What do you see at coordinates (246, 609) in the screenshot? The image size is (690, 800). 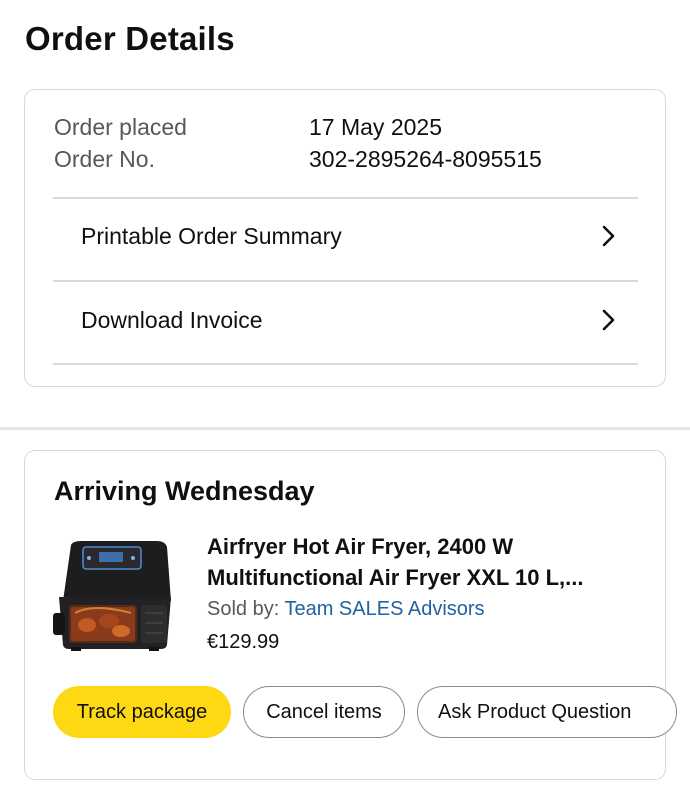 I see `sold-by-label: Sold by:` at bounding box center [246, 609].